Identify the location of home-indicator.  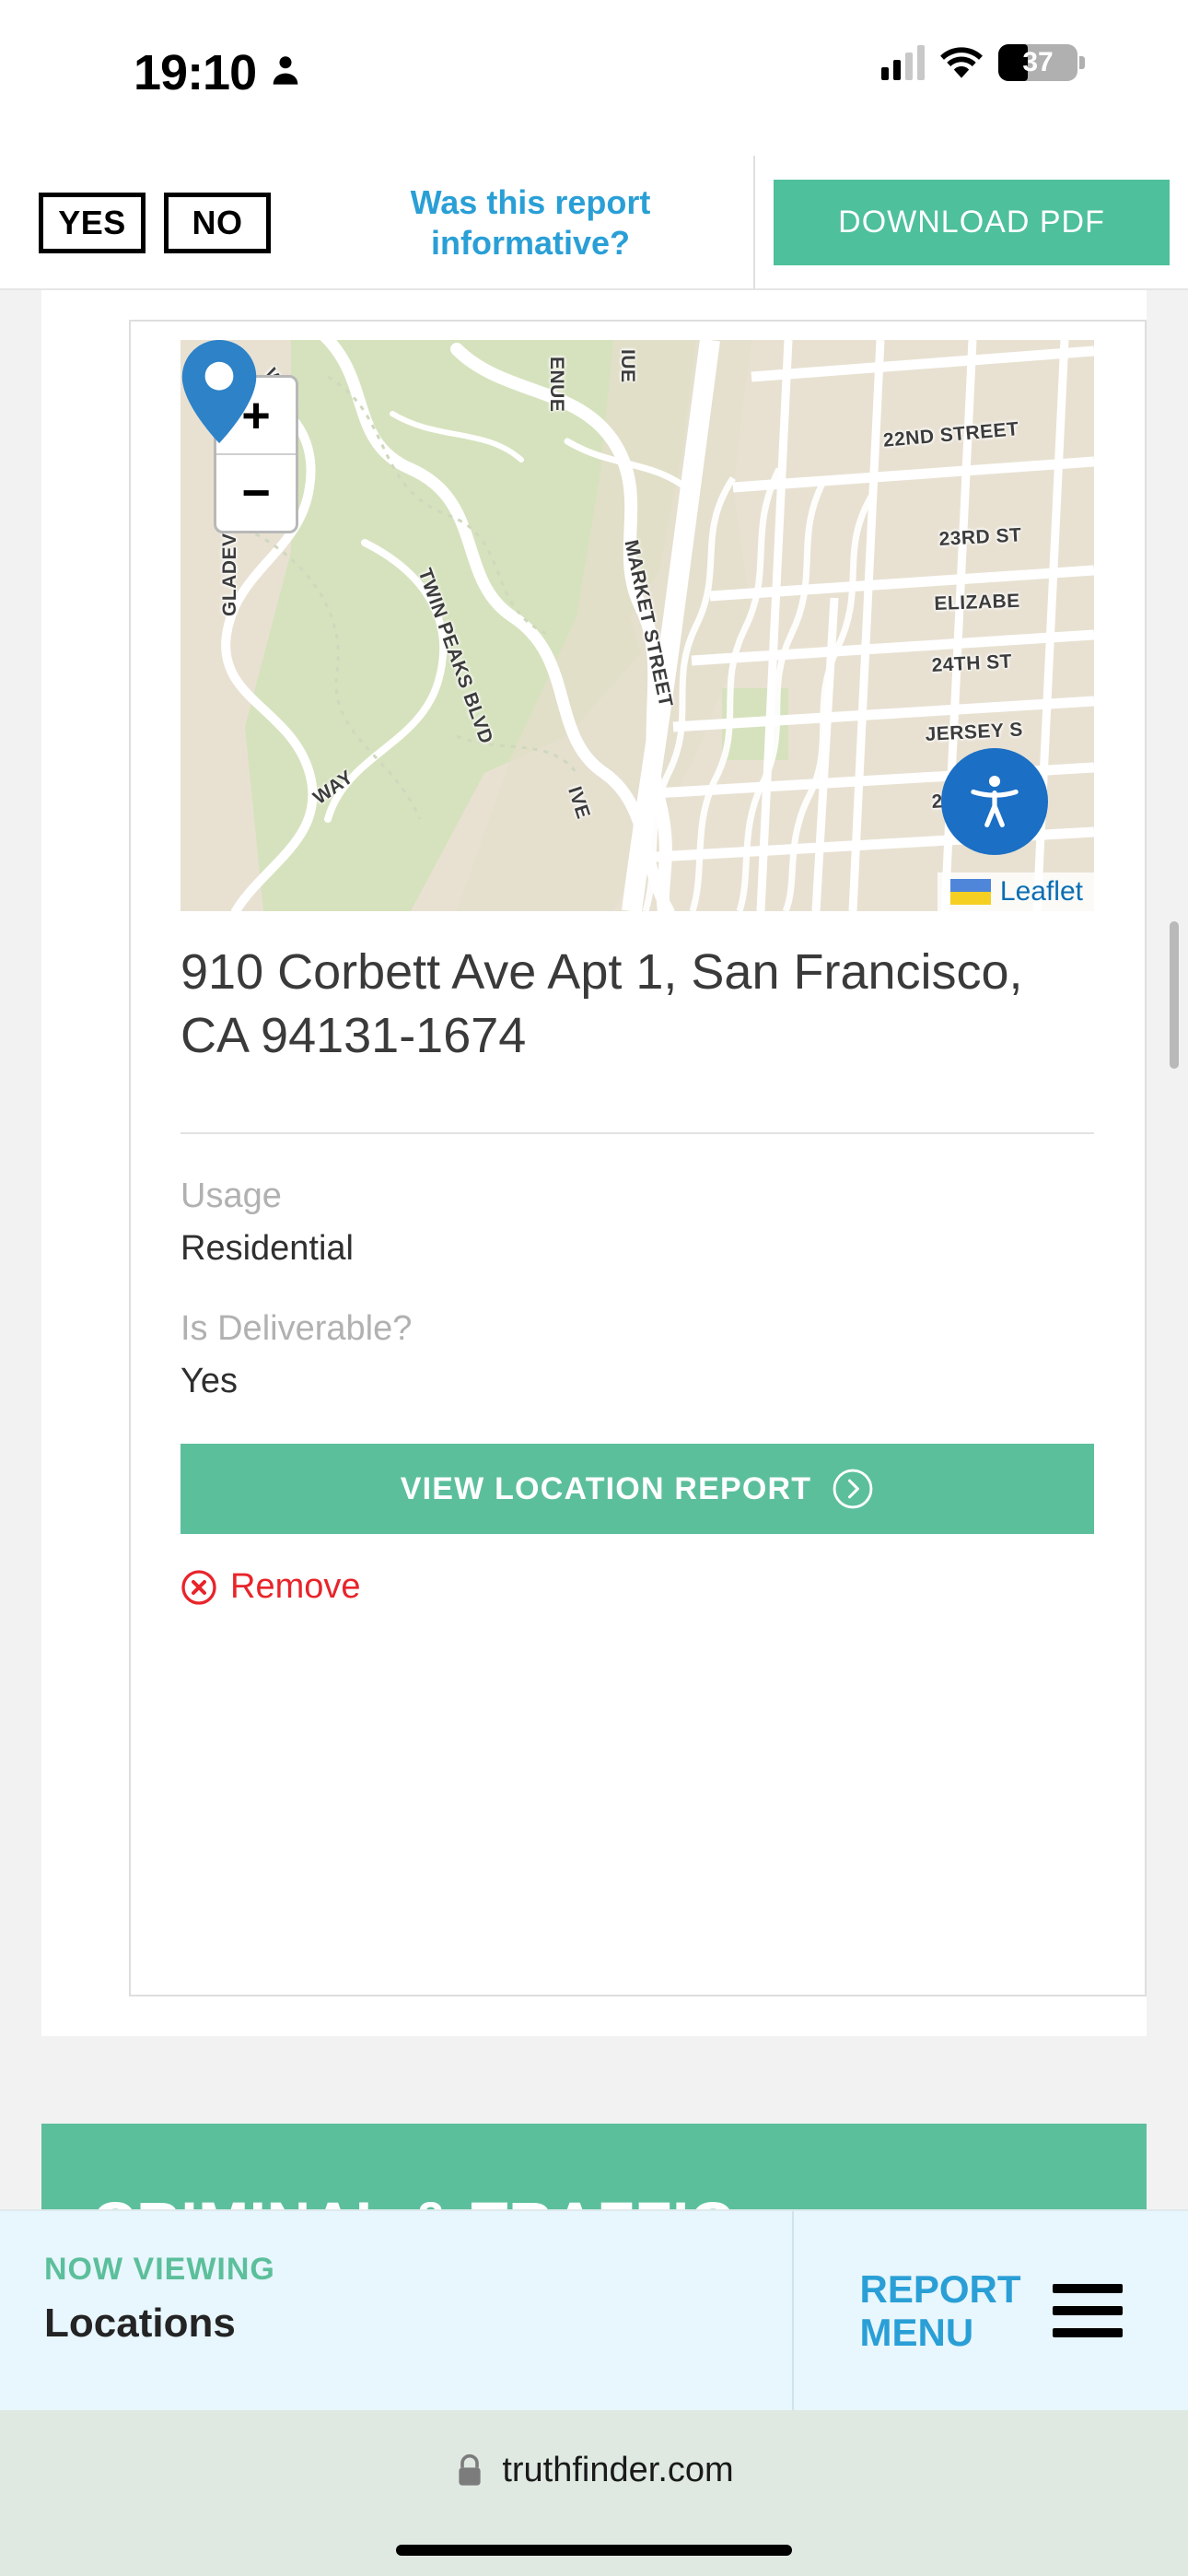
(594, 2550).